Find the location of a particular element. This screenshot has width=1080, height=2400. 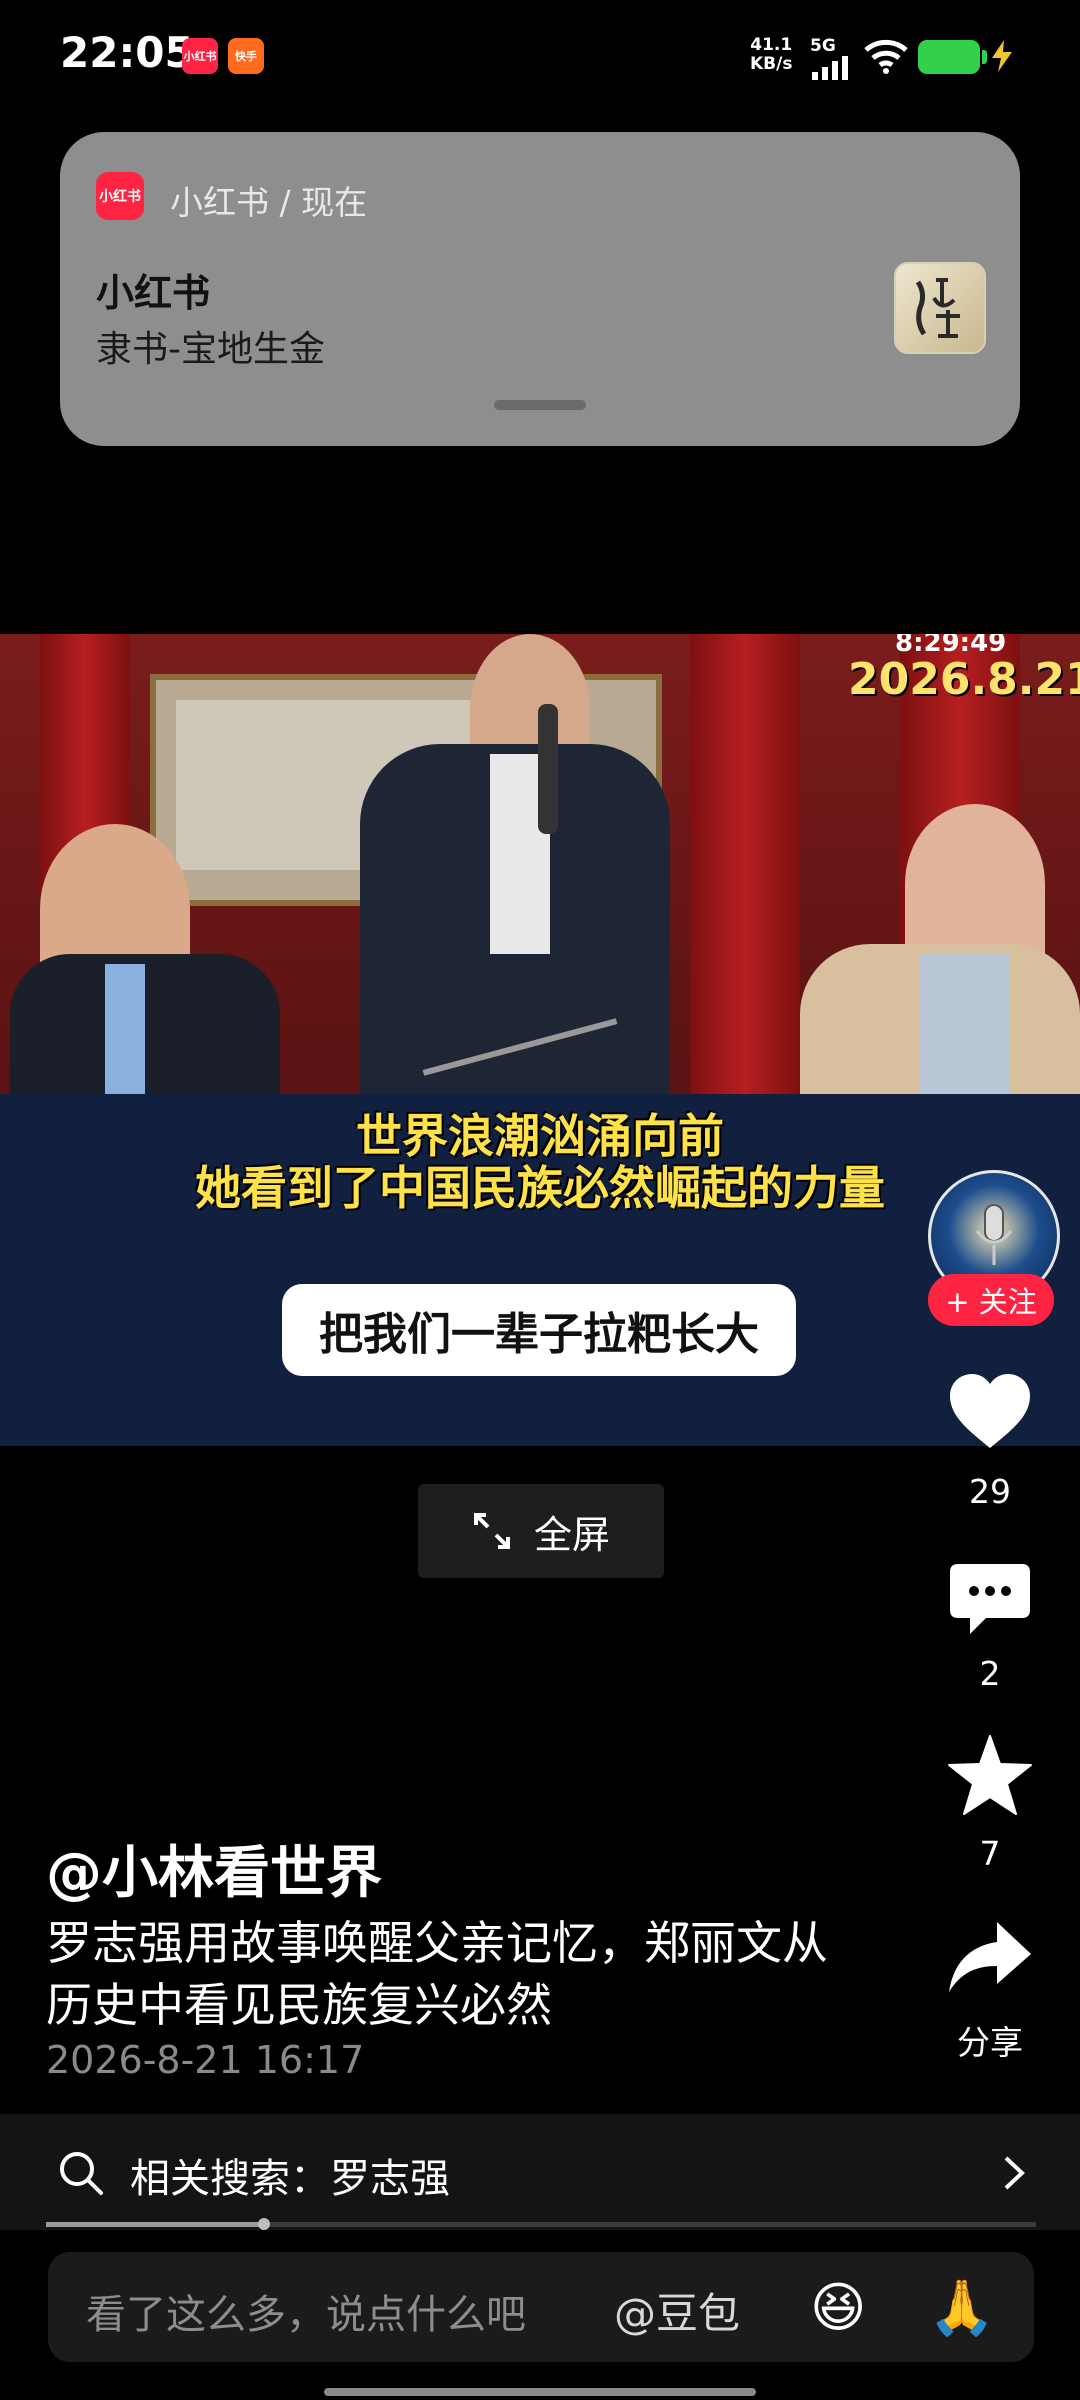

chevron-right-icon is located at coordinates (1014, 2173).